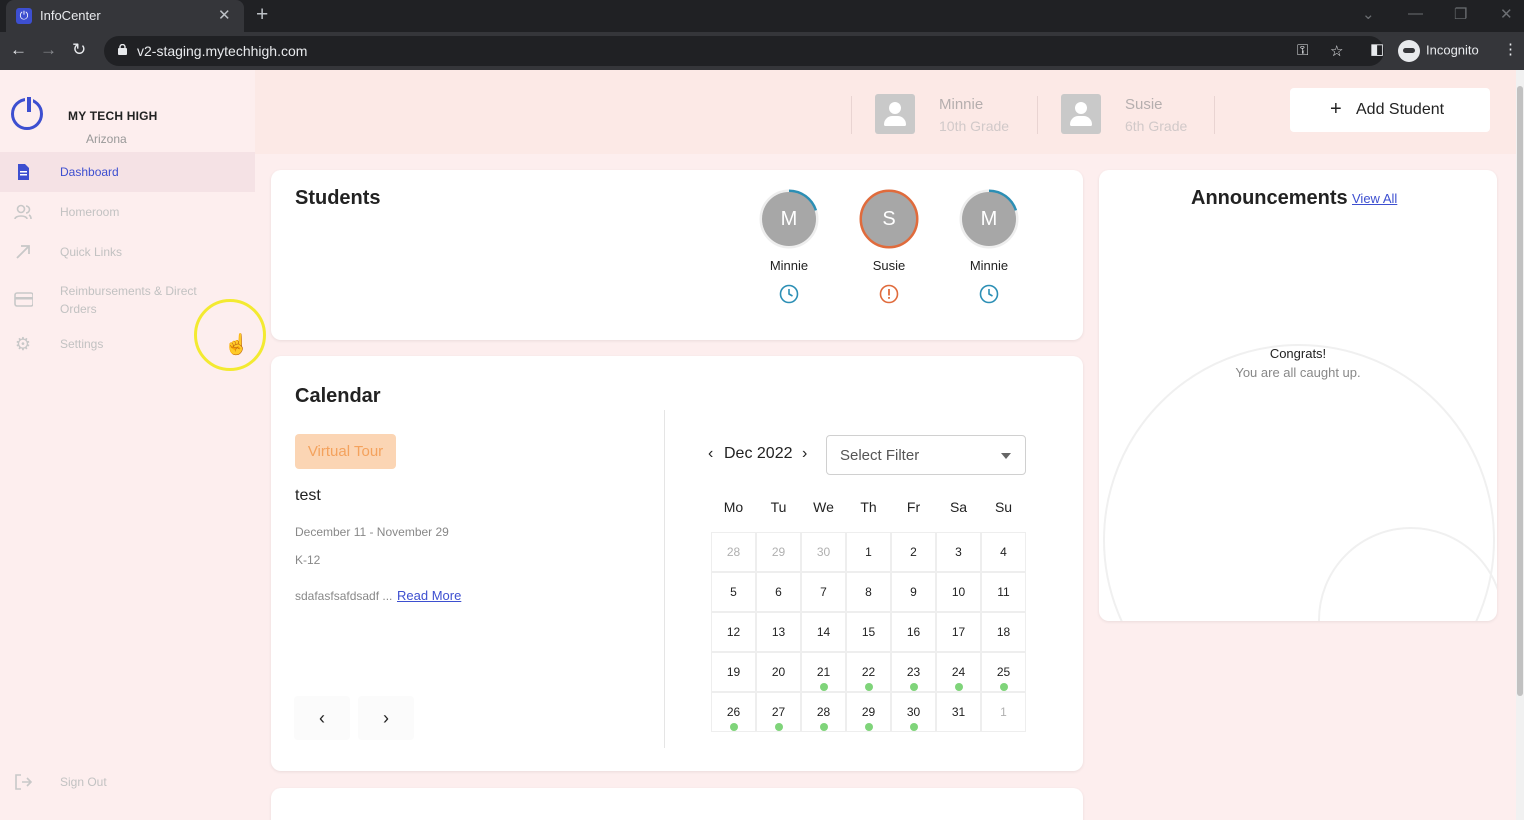 The height and width of the screenshot is (820, 1524). What do you see at coordinates (710, 454) in the screenshot?
I see `prev-month-icon: ‹` at bounding box center [710, 454].